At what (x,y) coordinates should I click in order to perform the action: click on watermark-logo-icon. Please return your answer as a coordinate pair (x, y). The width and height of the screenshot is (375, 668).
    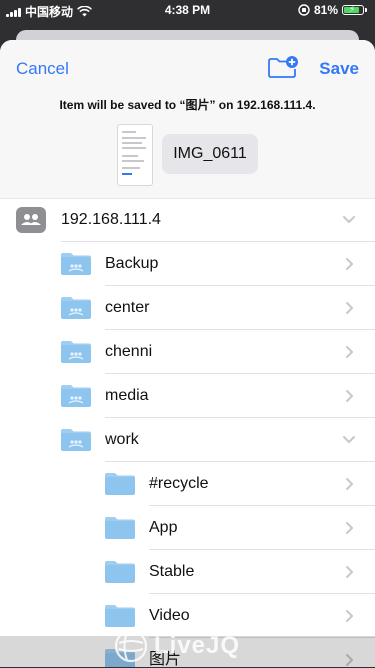
    Looking at the image, I should click on (131, 646).